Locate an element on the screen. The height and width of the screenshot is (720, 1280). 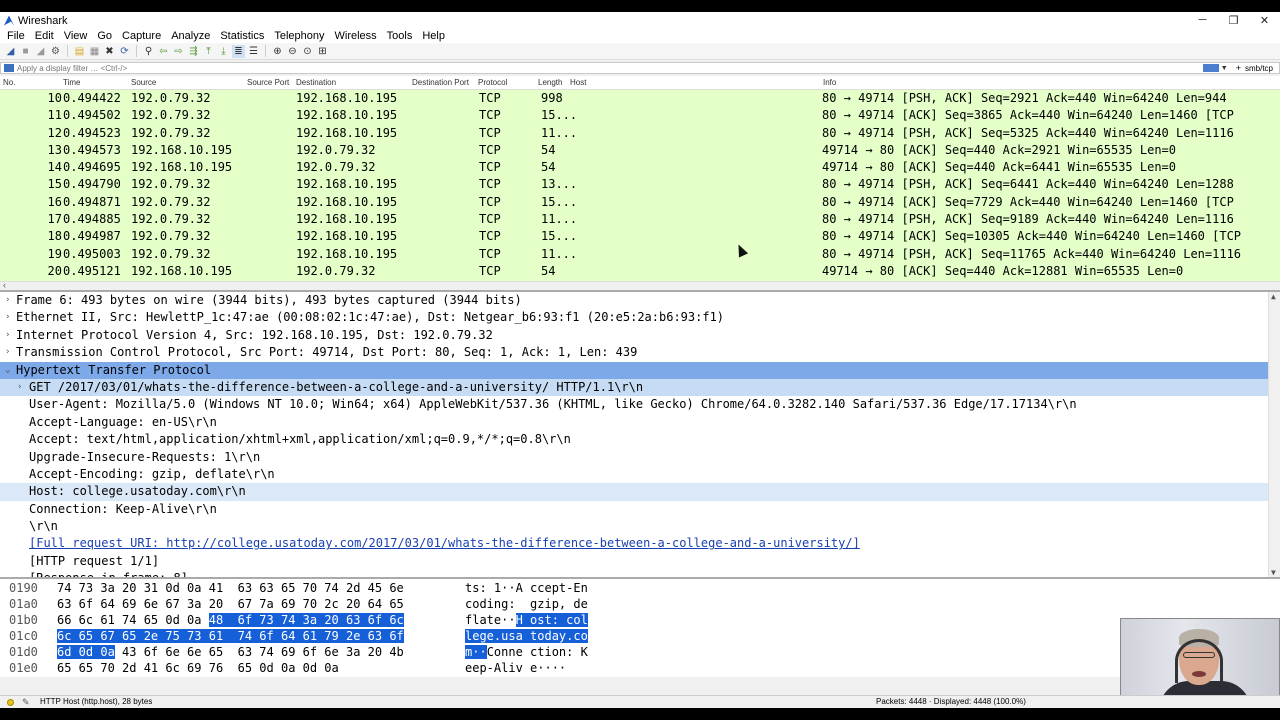
ascii-bytes: flate··H ost: col is located at coordinates (526, 620).